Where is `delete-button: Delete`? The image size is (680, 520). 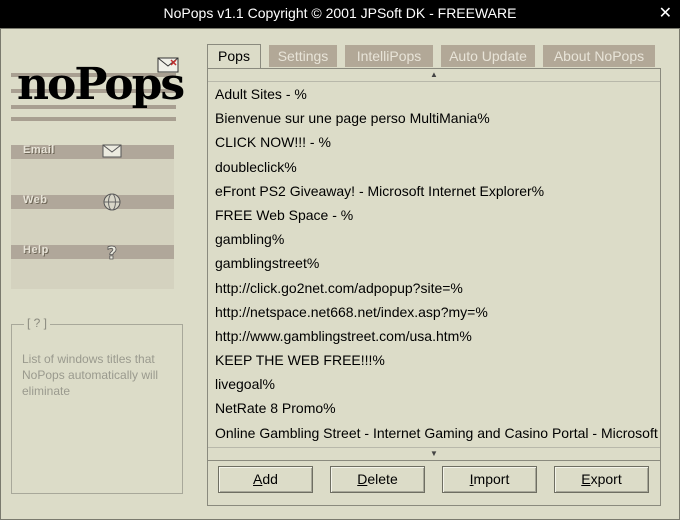 delete-button: Delete is located at coordinates (377, 479).